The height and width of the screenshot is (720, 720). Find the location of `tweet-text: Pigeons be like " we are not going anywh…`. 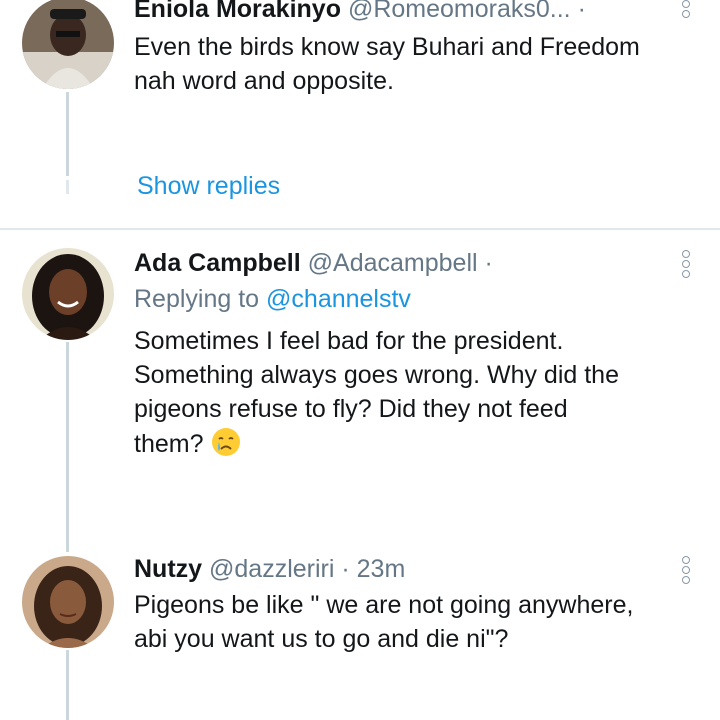

tweet-text: Pigeons be like " we are not going anywh… is located at coordinates (414, 622).